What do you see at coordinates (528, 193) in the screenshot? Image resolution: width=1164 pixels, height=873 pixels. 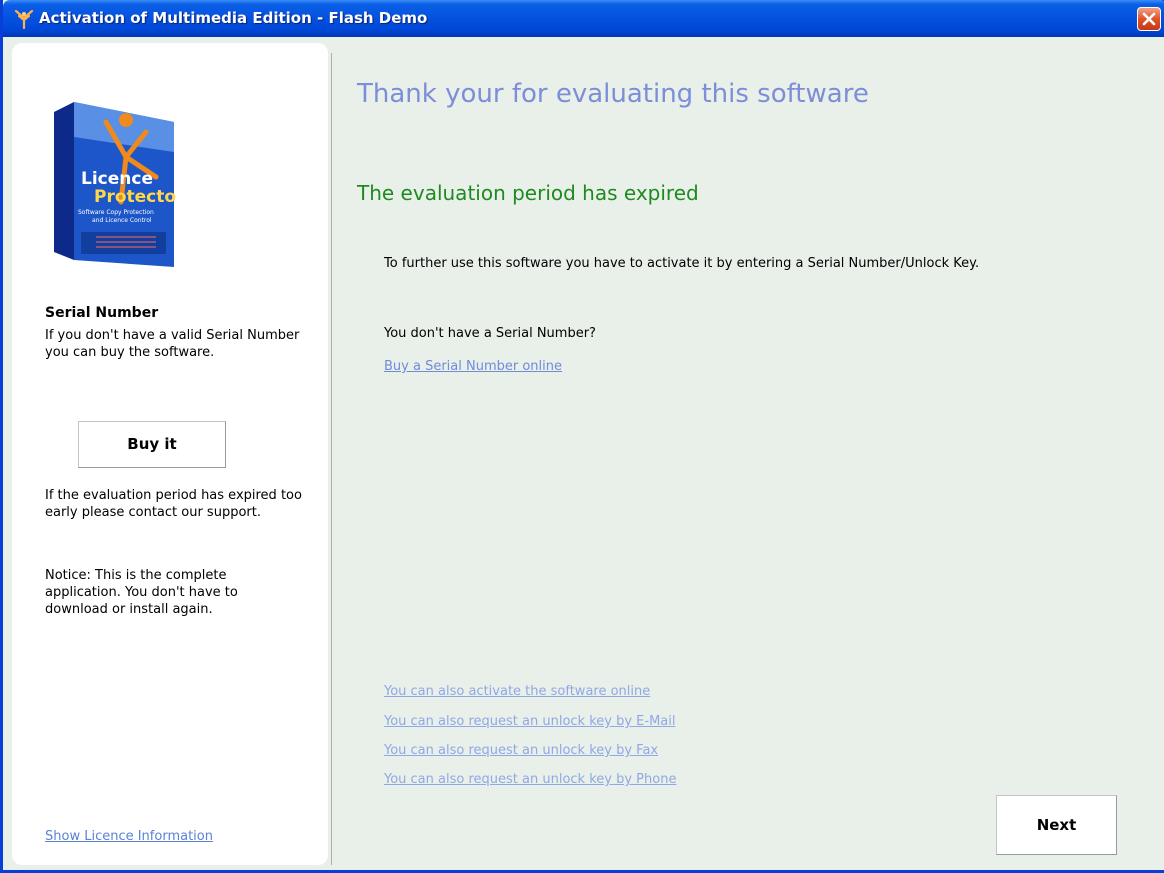 I see `expired-heading: The evaluation period has expired` at bounding box center [528, 193].